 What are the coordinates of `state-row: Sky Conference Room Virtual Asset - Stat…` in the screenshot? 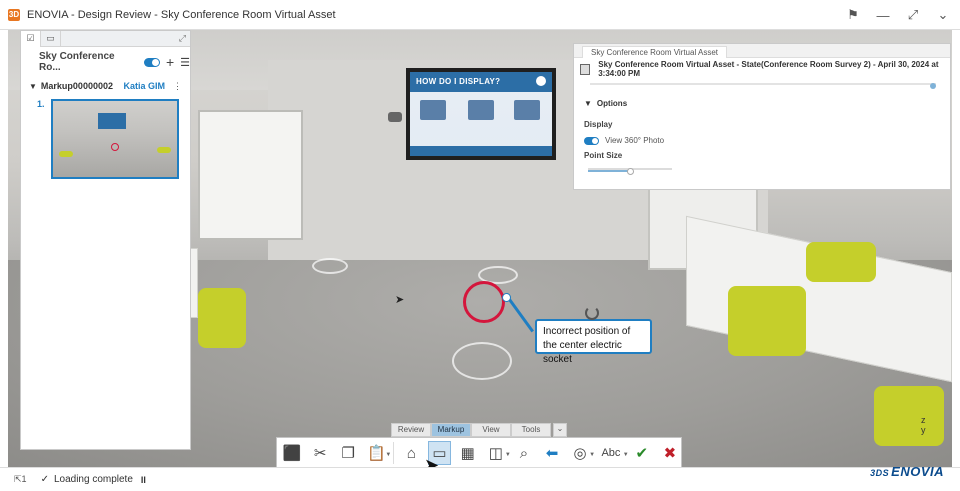 It's located at (762, 69).